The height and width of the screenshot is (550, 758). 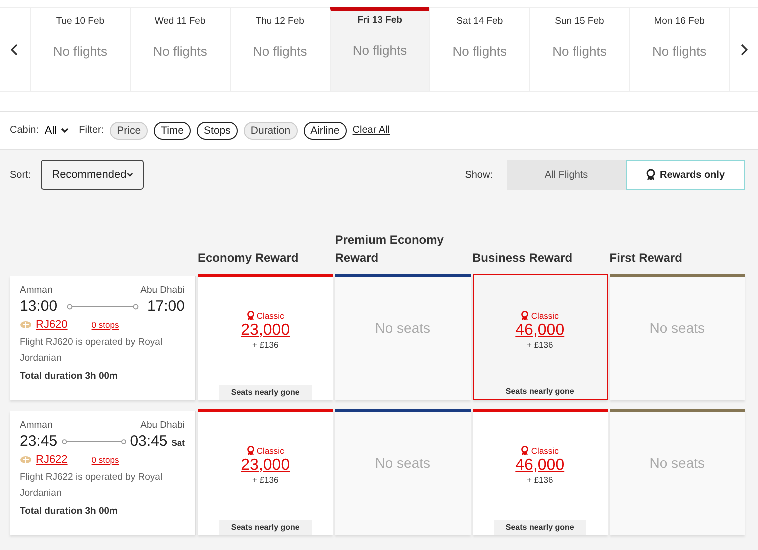 What do you see at coordinates (24, 130) in the screenshot?
I see `cabin-label: Cabin:` at bounding box center [24, 130].